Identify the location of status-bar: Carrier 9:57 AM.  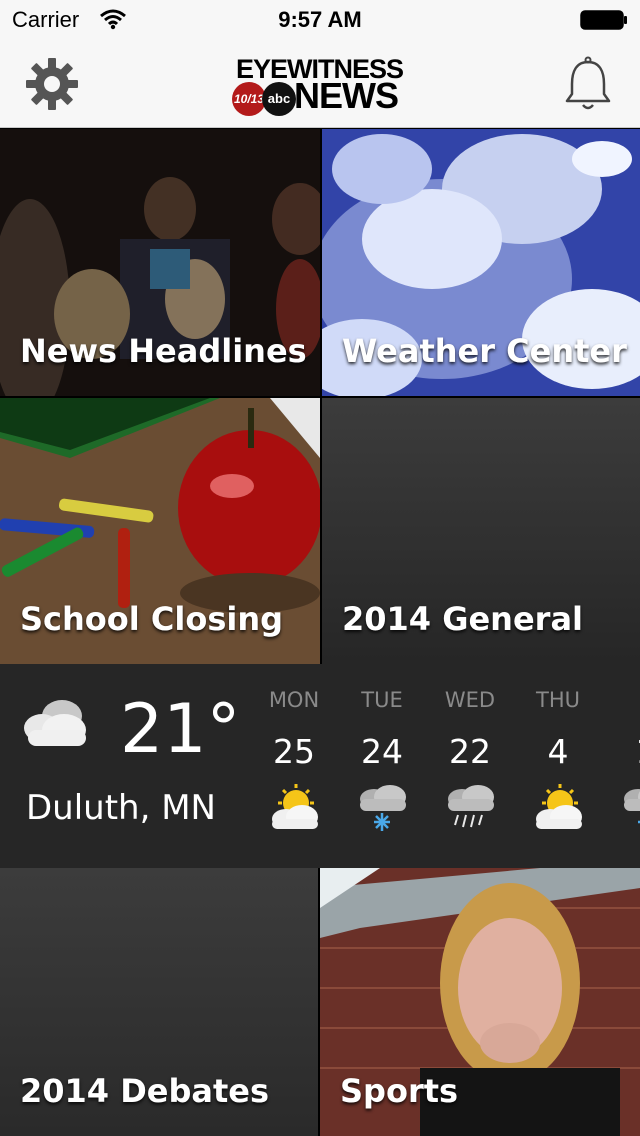
(320, 20).